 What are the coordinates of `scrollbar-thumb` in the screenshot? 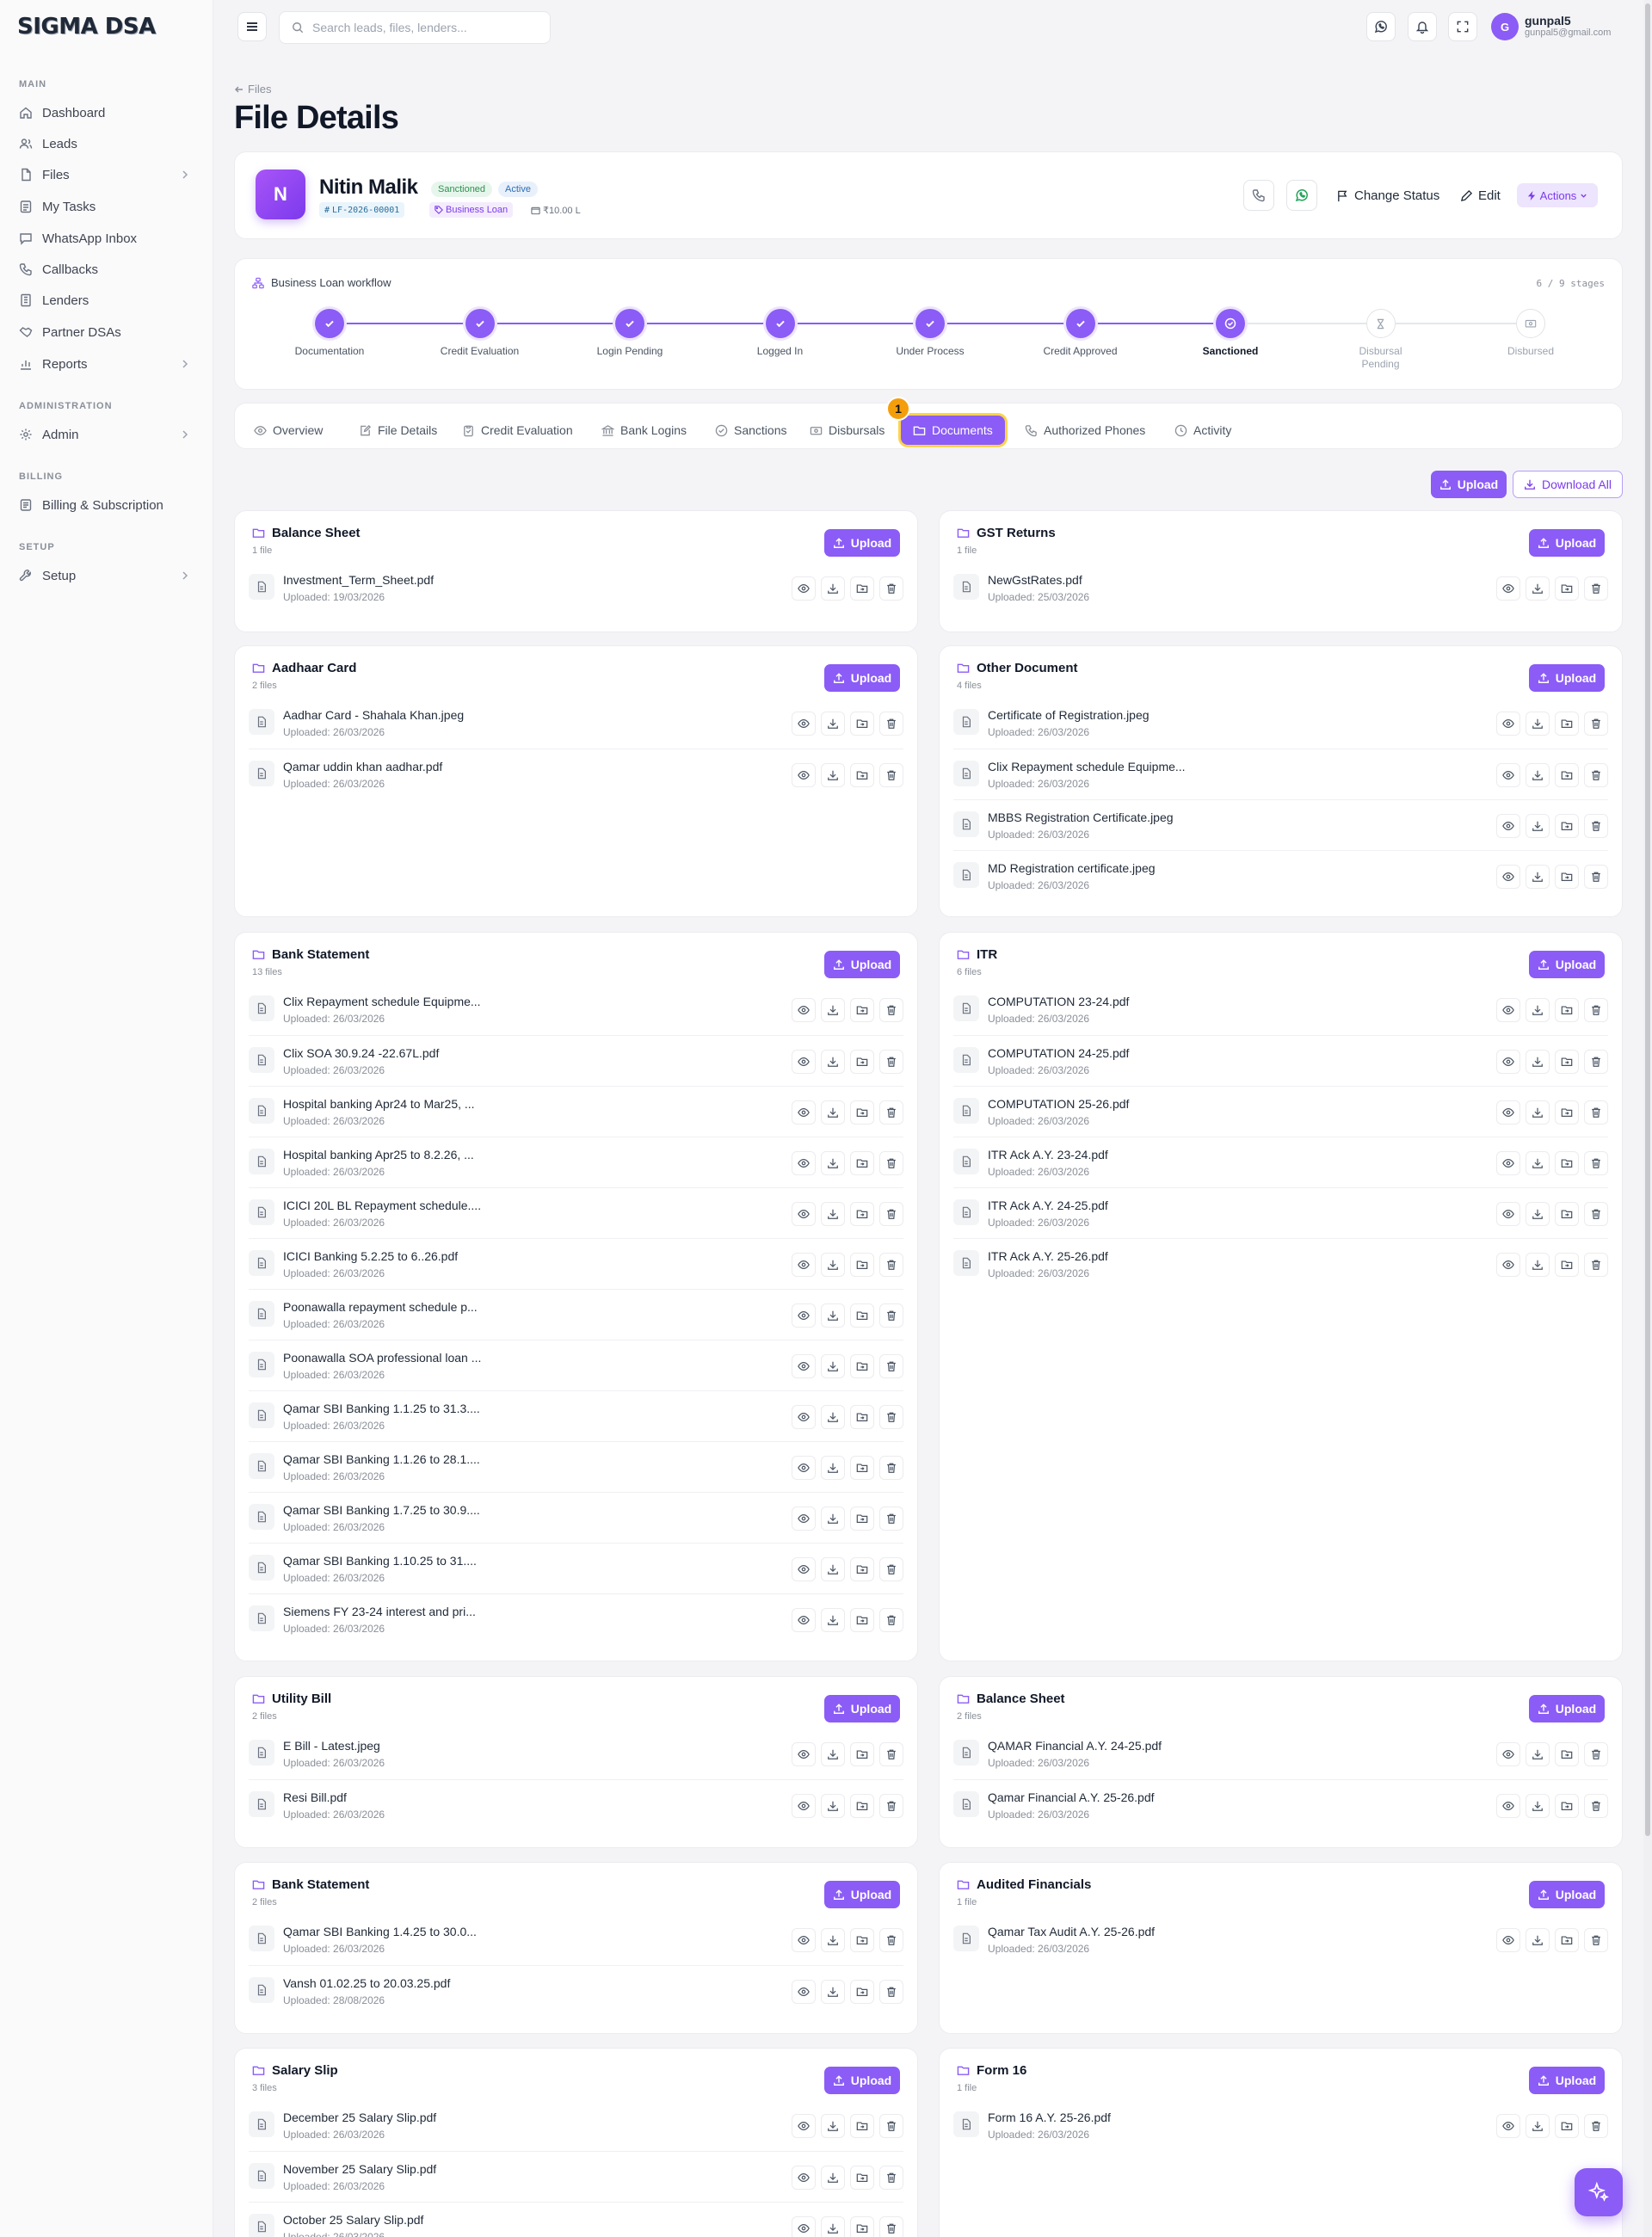 It's located at (1647, 919).